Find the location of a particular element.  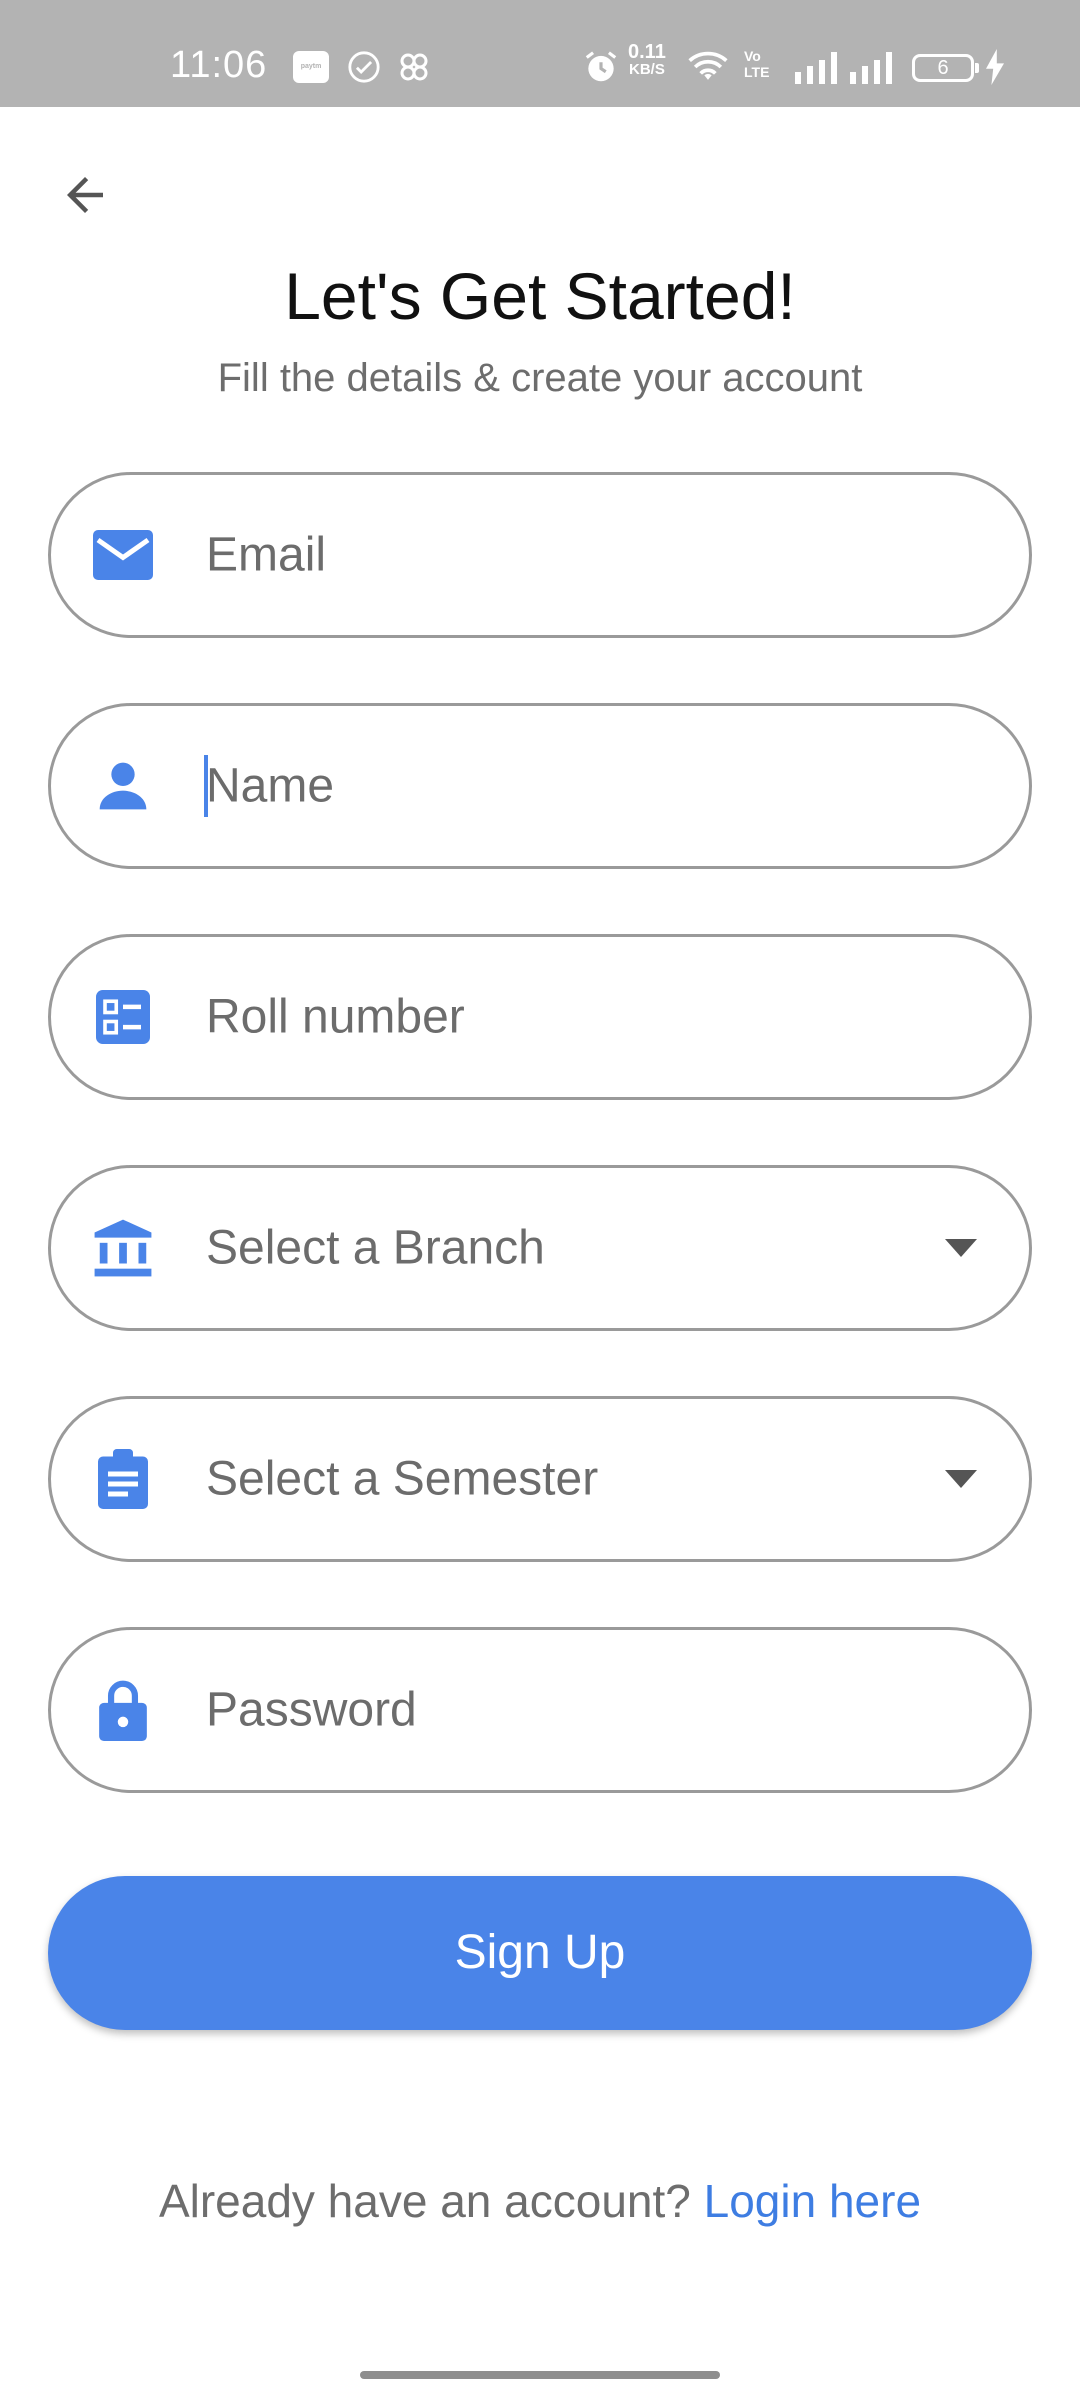

list-icon is located at coordinates (123, 1017).